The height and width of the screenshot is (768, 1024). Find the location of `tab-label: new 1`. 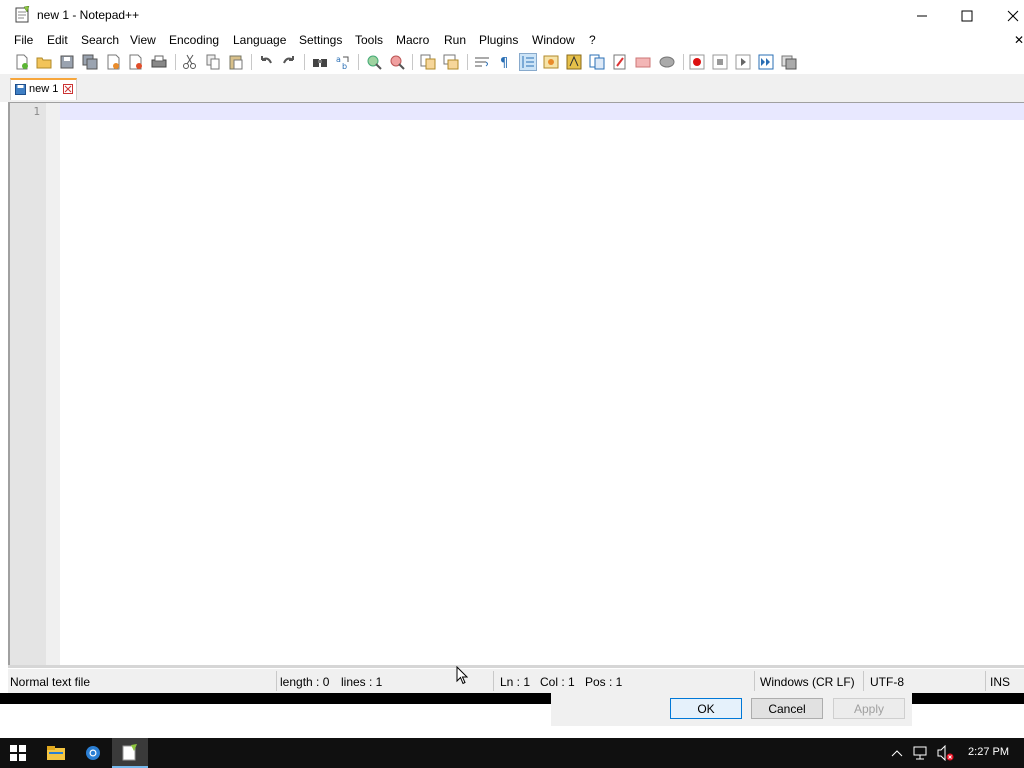

tab-label: new 1 is located at coordinates (44, 89).